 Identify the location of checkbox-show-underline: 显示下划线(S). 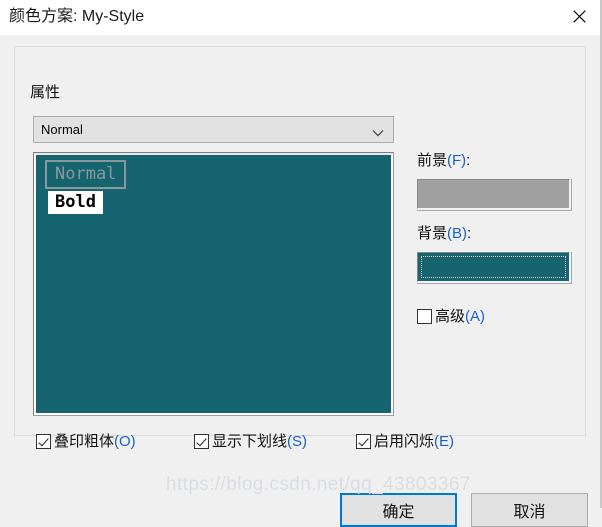
(250, 441).